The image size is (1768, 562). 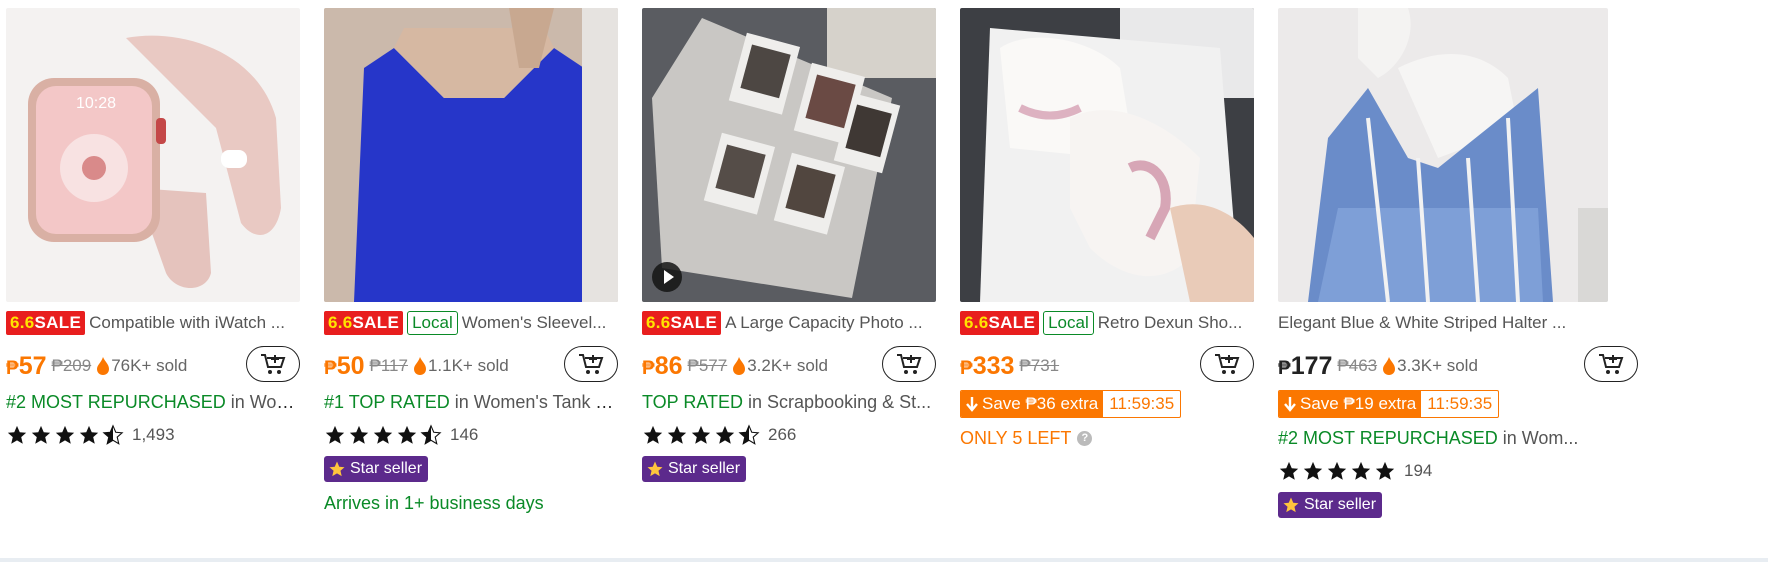 What do you see at coordinates (1358, 403) in the screenshot?
I see `save-text: Save ₱19 extra` at bounding box center [1358, 403].